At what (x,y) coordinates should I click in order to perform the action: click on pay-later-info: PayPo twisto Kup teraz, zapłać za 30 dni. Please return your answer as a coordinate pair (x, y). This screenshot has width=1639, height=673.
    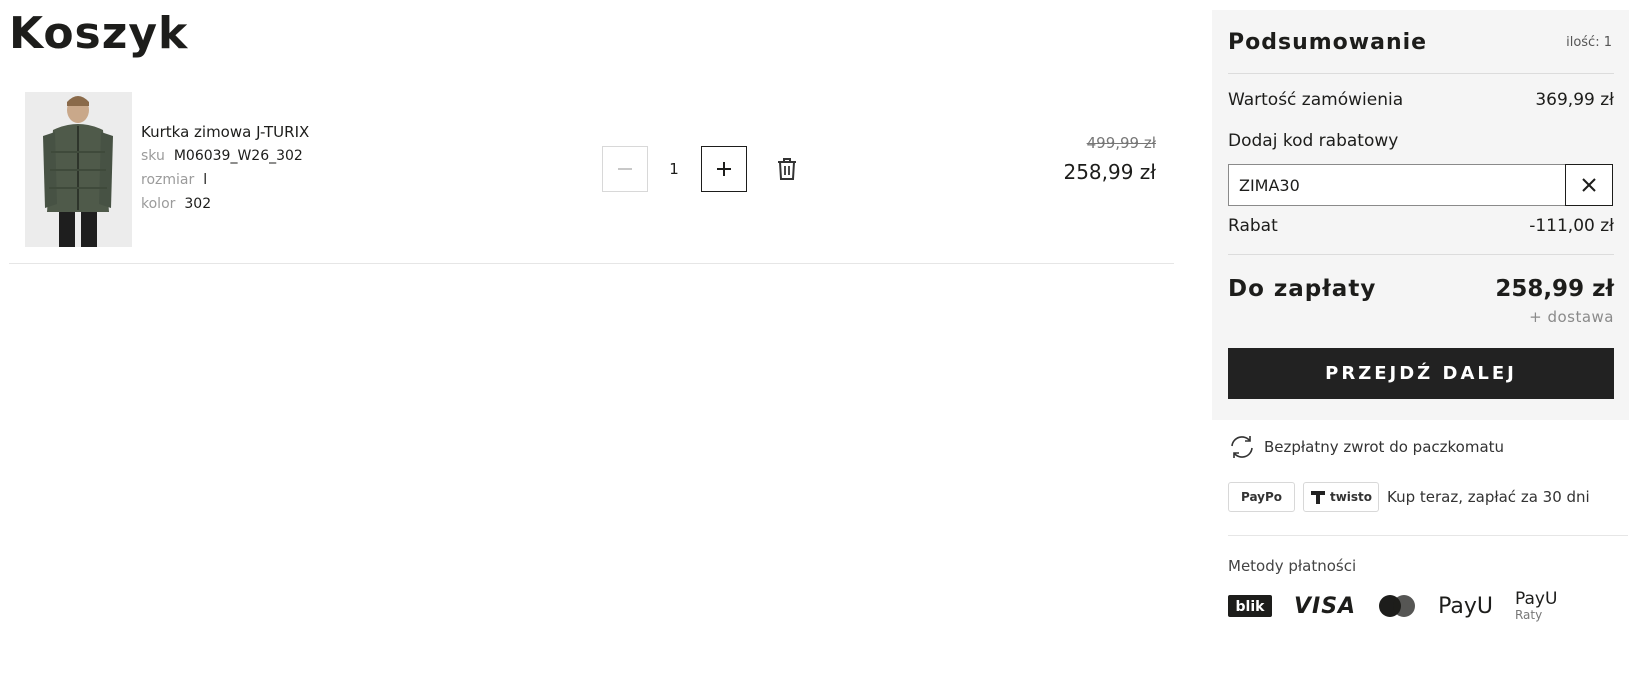
    Looking at the image, I should click on (1409, 497).